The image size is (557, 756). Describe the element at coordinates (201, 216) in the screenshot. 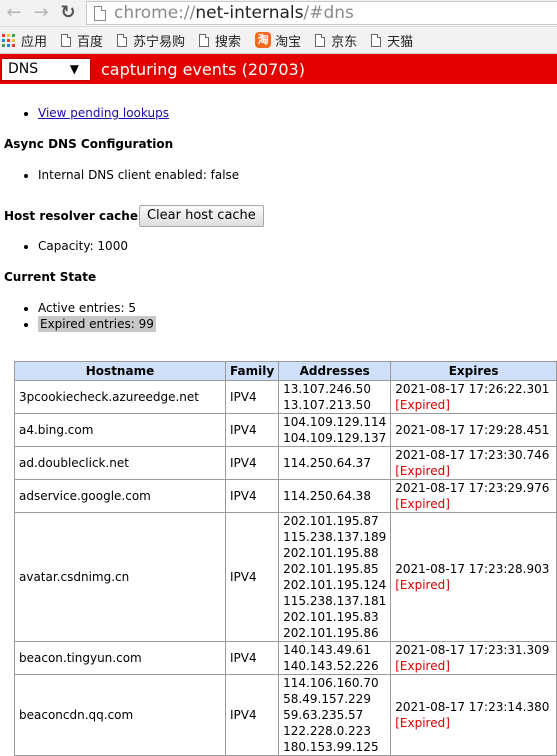

I see `clear-host-cache-button: Clear host cache` at that location.